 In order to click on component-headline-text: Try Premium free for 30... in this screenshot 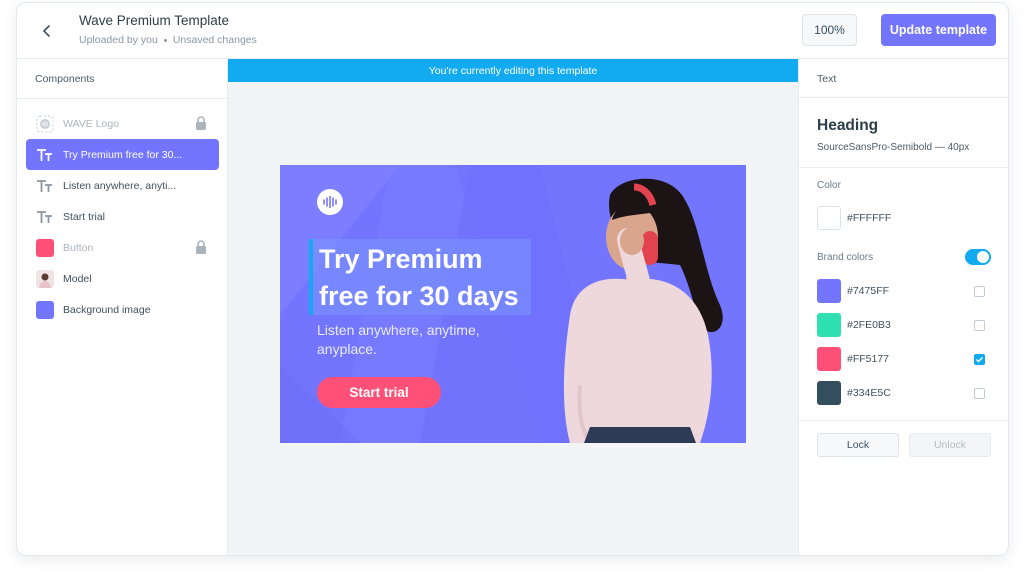, I will do `click(122, 154)`.